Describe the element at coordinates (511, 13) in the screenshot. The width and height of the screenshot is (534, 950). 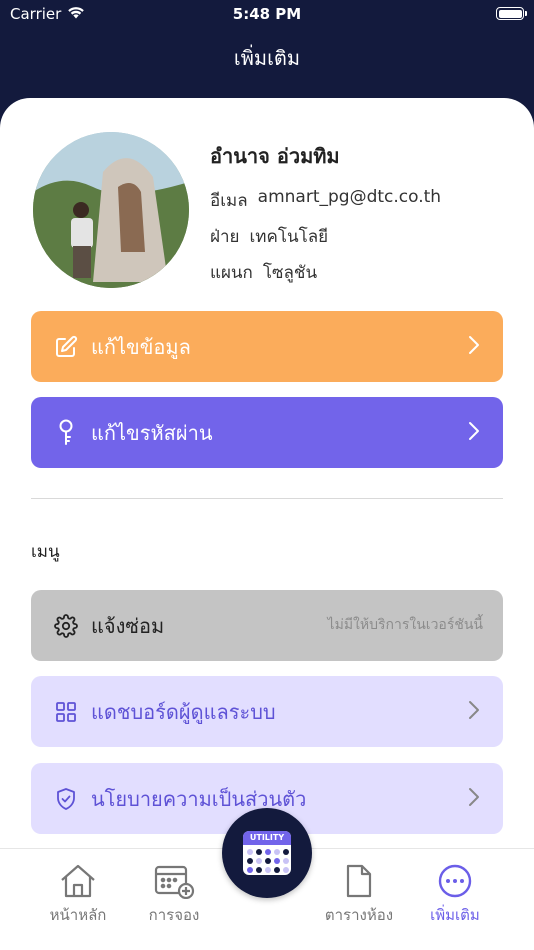
I see `battery-icon` at that location.